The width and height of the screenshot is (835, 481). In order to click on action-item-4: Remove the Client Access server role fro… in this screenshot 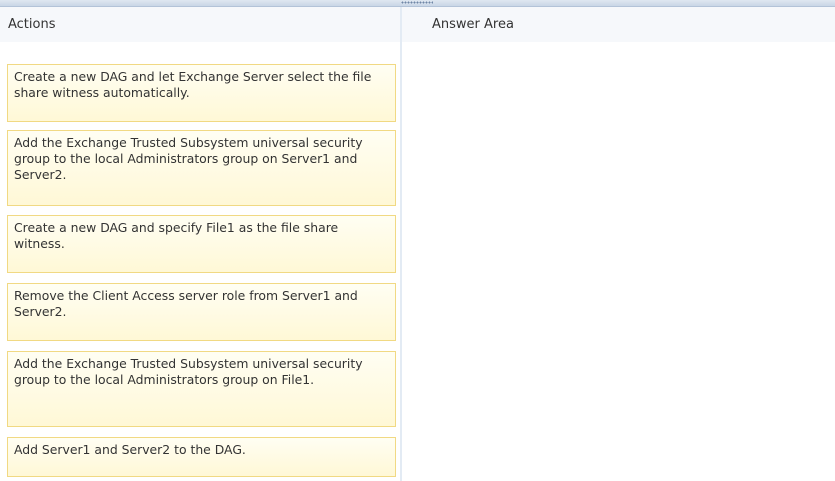, I will do `click(201, 312)`.